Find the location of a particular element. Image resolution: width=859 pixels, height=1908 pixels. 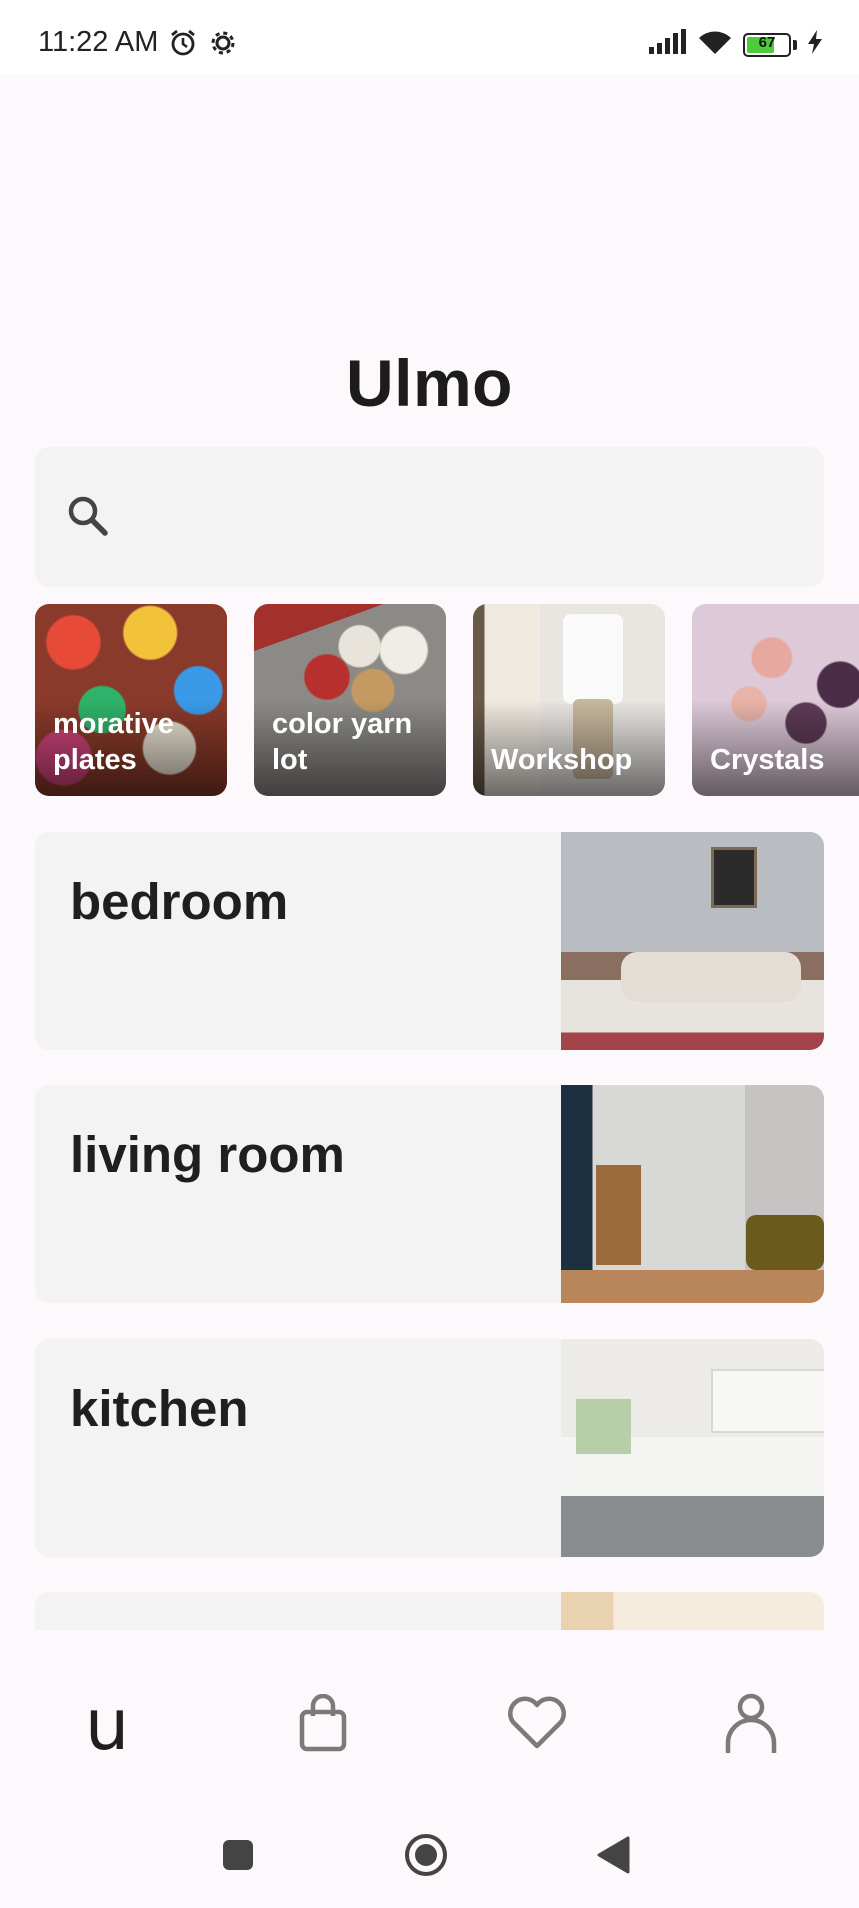

category-label: Workshop is located at coordinates (562, 760).